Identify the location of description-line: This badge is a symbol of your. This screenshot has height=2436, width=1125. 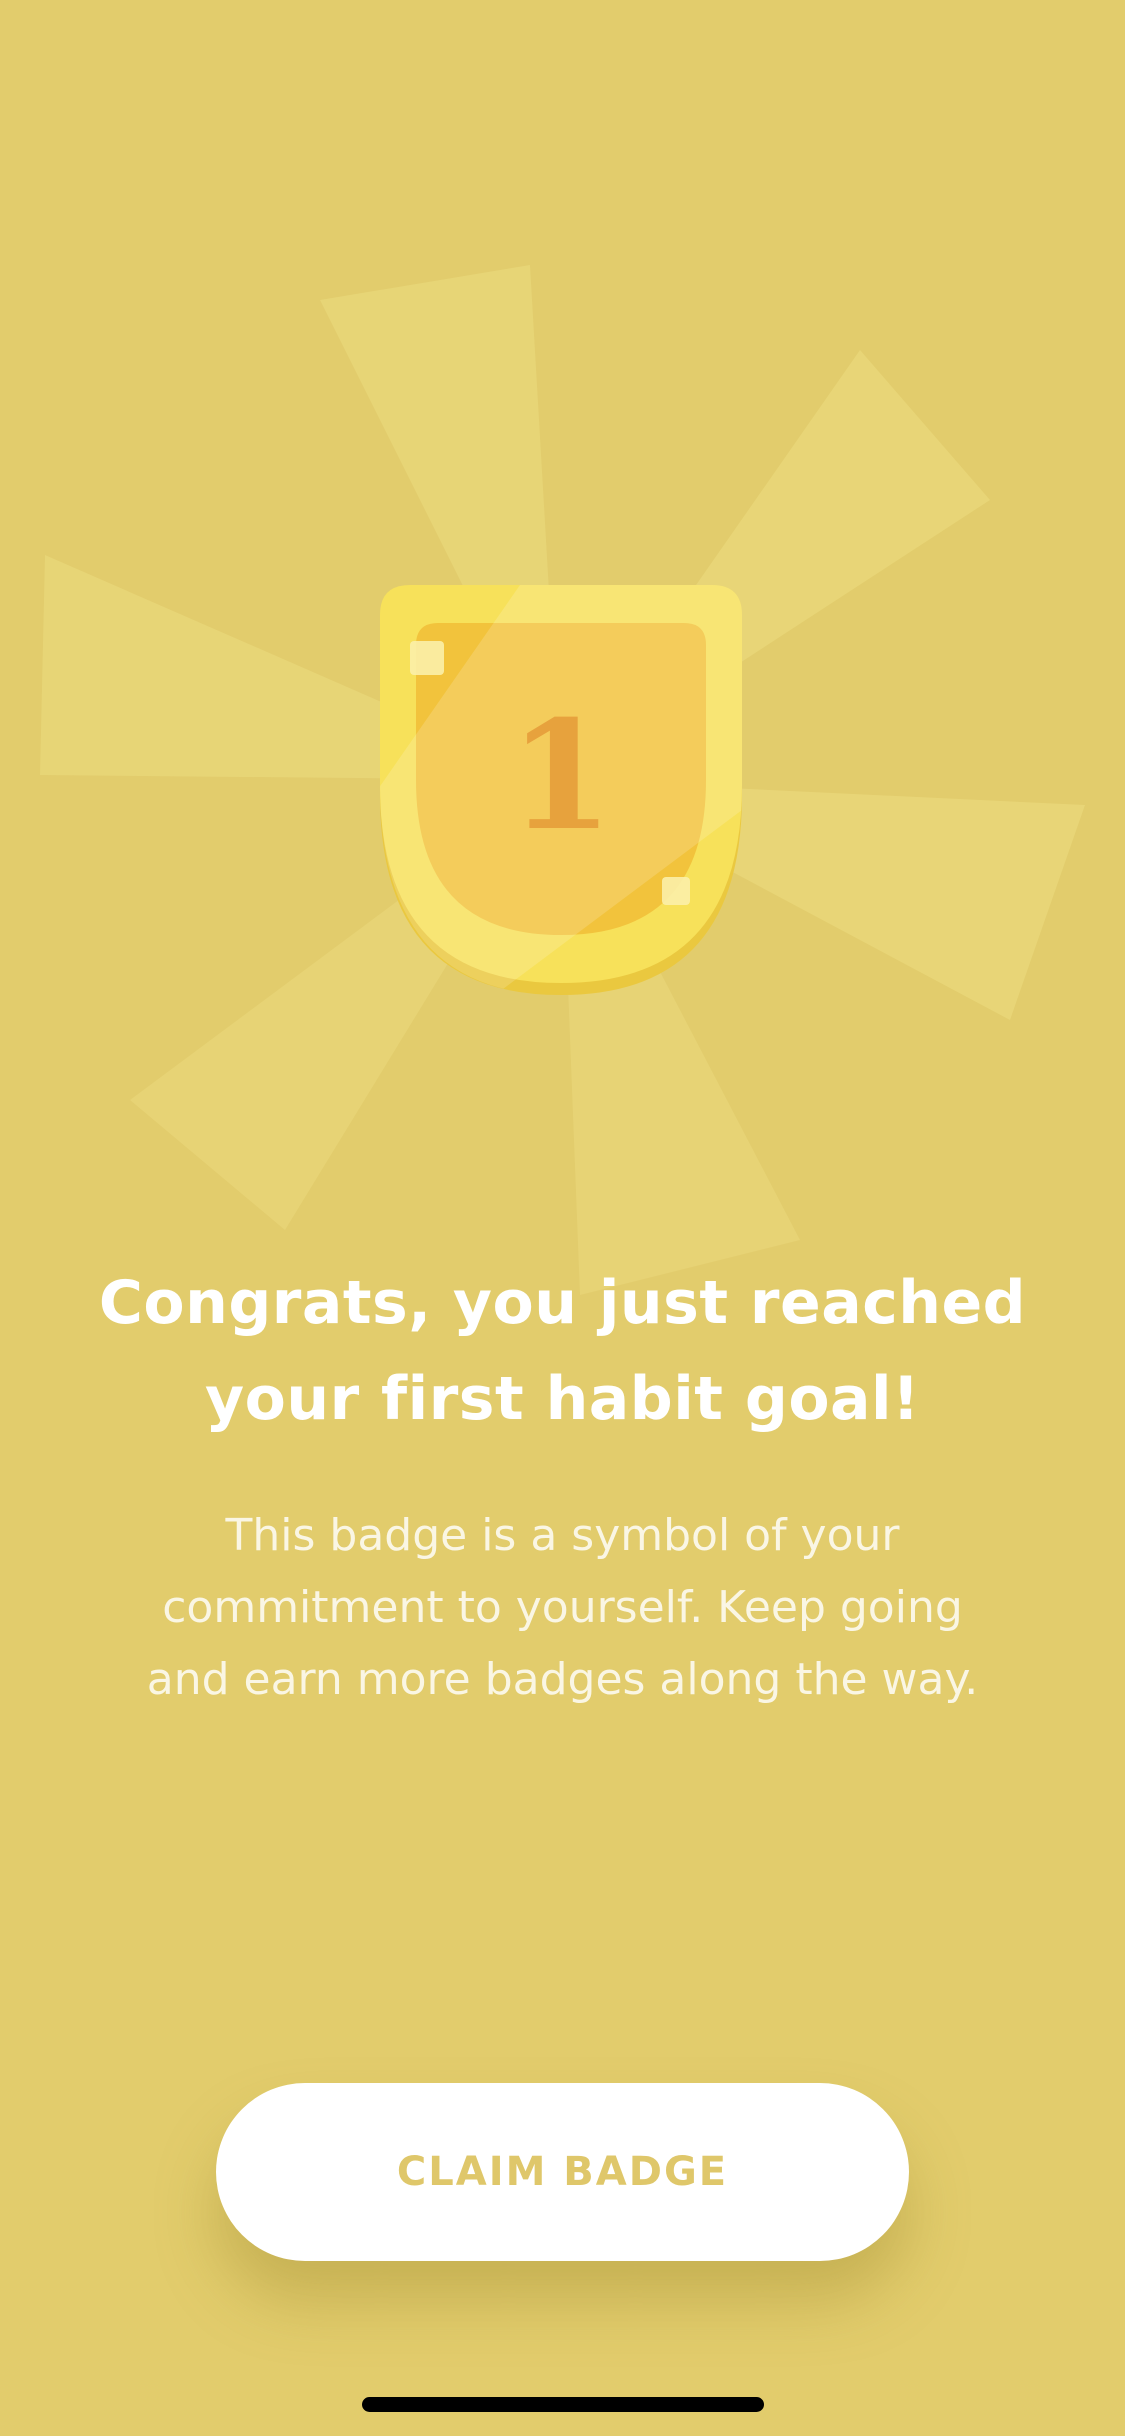
(562, 1535).